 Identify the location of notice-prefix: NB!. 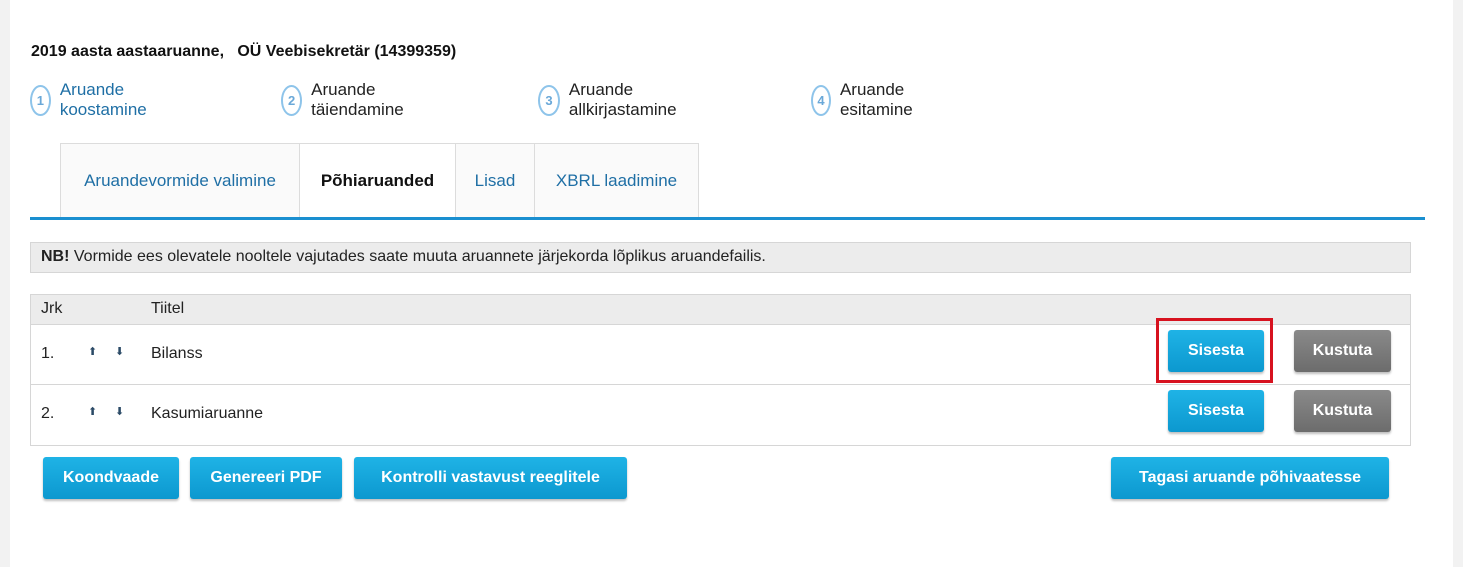
(55, 256).